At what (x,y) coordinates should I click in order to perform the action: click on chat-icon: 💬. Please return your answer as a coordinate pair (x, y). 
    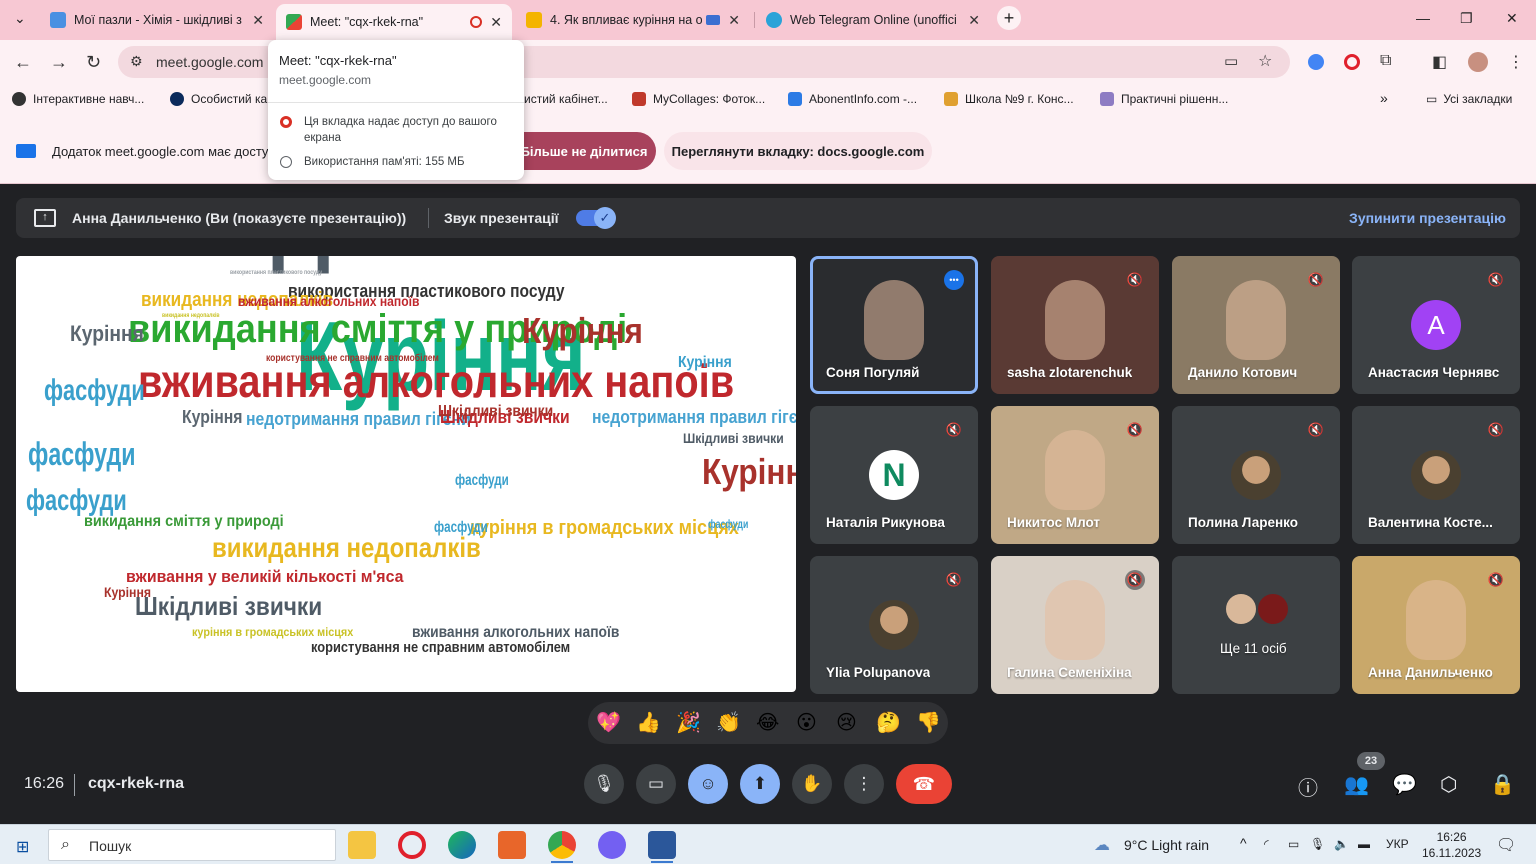
    Looking at the image, I should click on (1404, 784).